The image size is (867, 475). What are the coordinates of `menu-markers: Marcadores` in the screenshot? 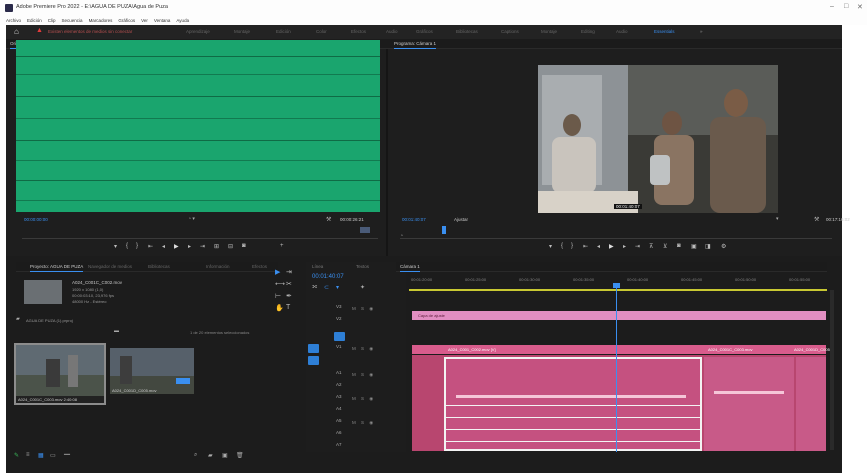 It's located at (101, 21).